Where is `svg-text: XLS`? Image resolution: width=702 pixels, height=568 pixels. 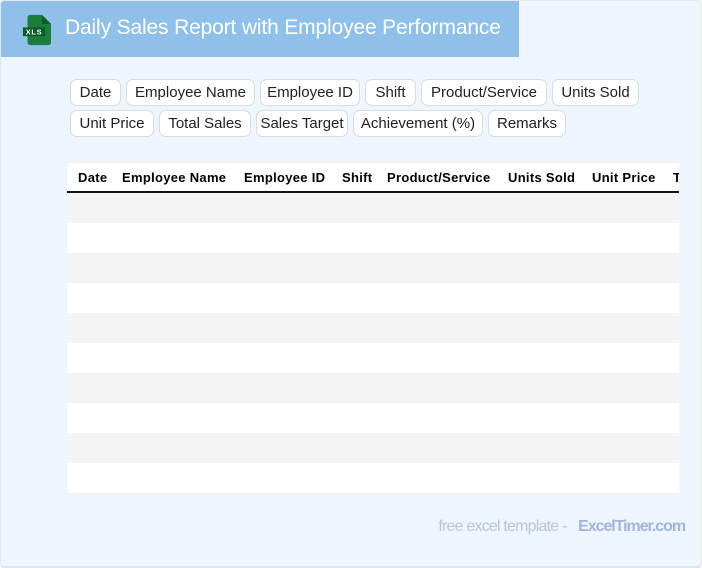
svg-text: XLS is located at coordinates (34, 31).